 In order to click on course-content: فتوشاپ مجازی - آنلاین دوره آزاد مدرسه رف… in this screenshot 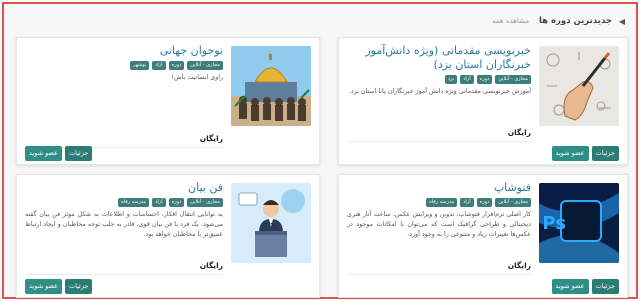, I will do `click(439, 210)`.